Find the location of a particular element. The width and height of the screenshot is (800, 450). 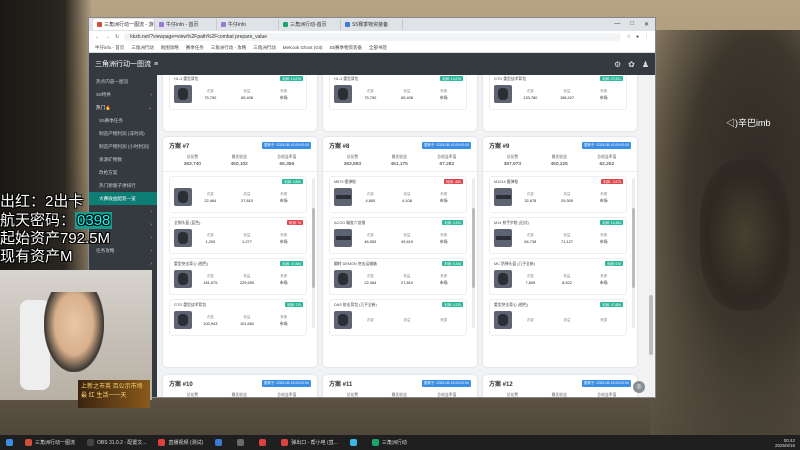

browser-tab: 三角洲行动一图流 - 游戏 is located at coordinates (124, 24).